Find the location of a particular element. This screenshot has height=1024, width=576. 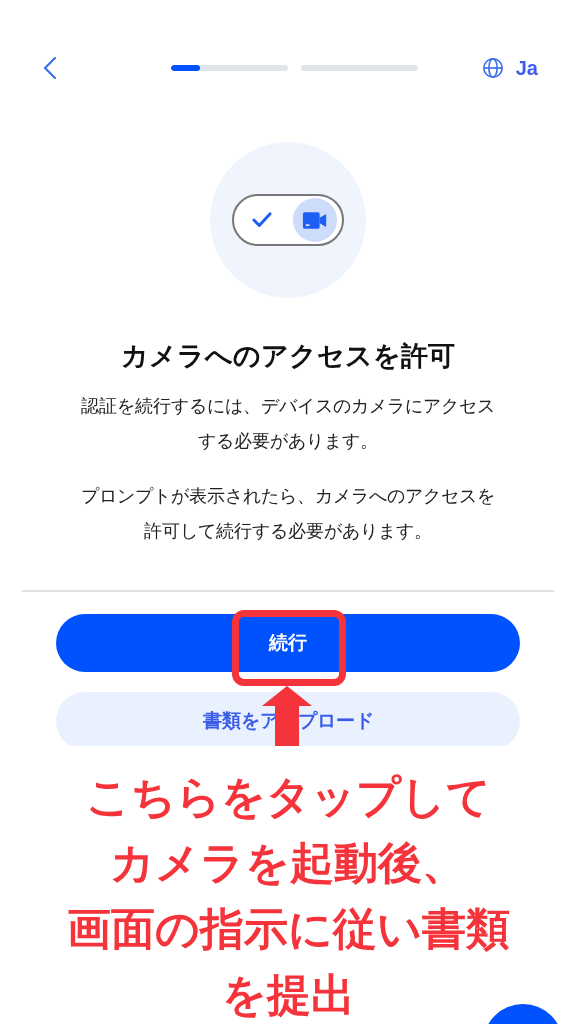

continue-button: 続行 is located at coordinates (288, 643).